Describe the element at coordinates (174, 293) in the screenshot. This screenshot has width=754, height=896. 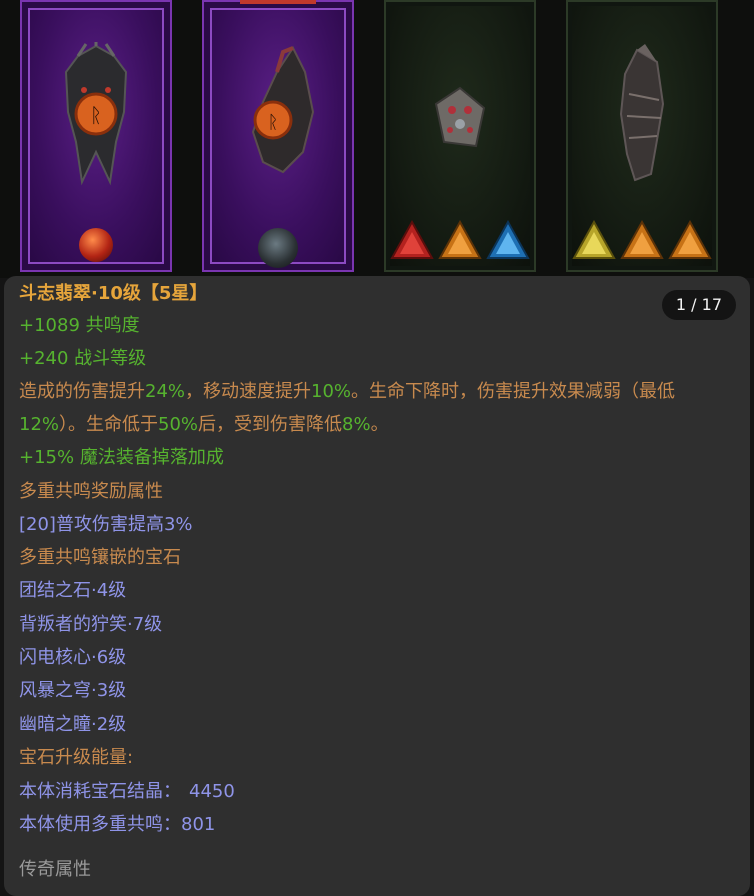
I see `item-star: 【5星】` at that location.